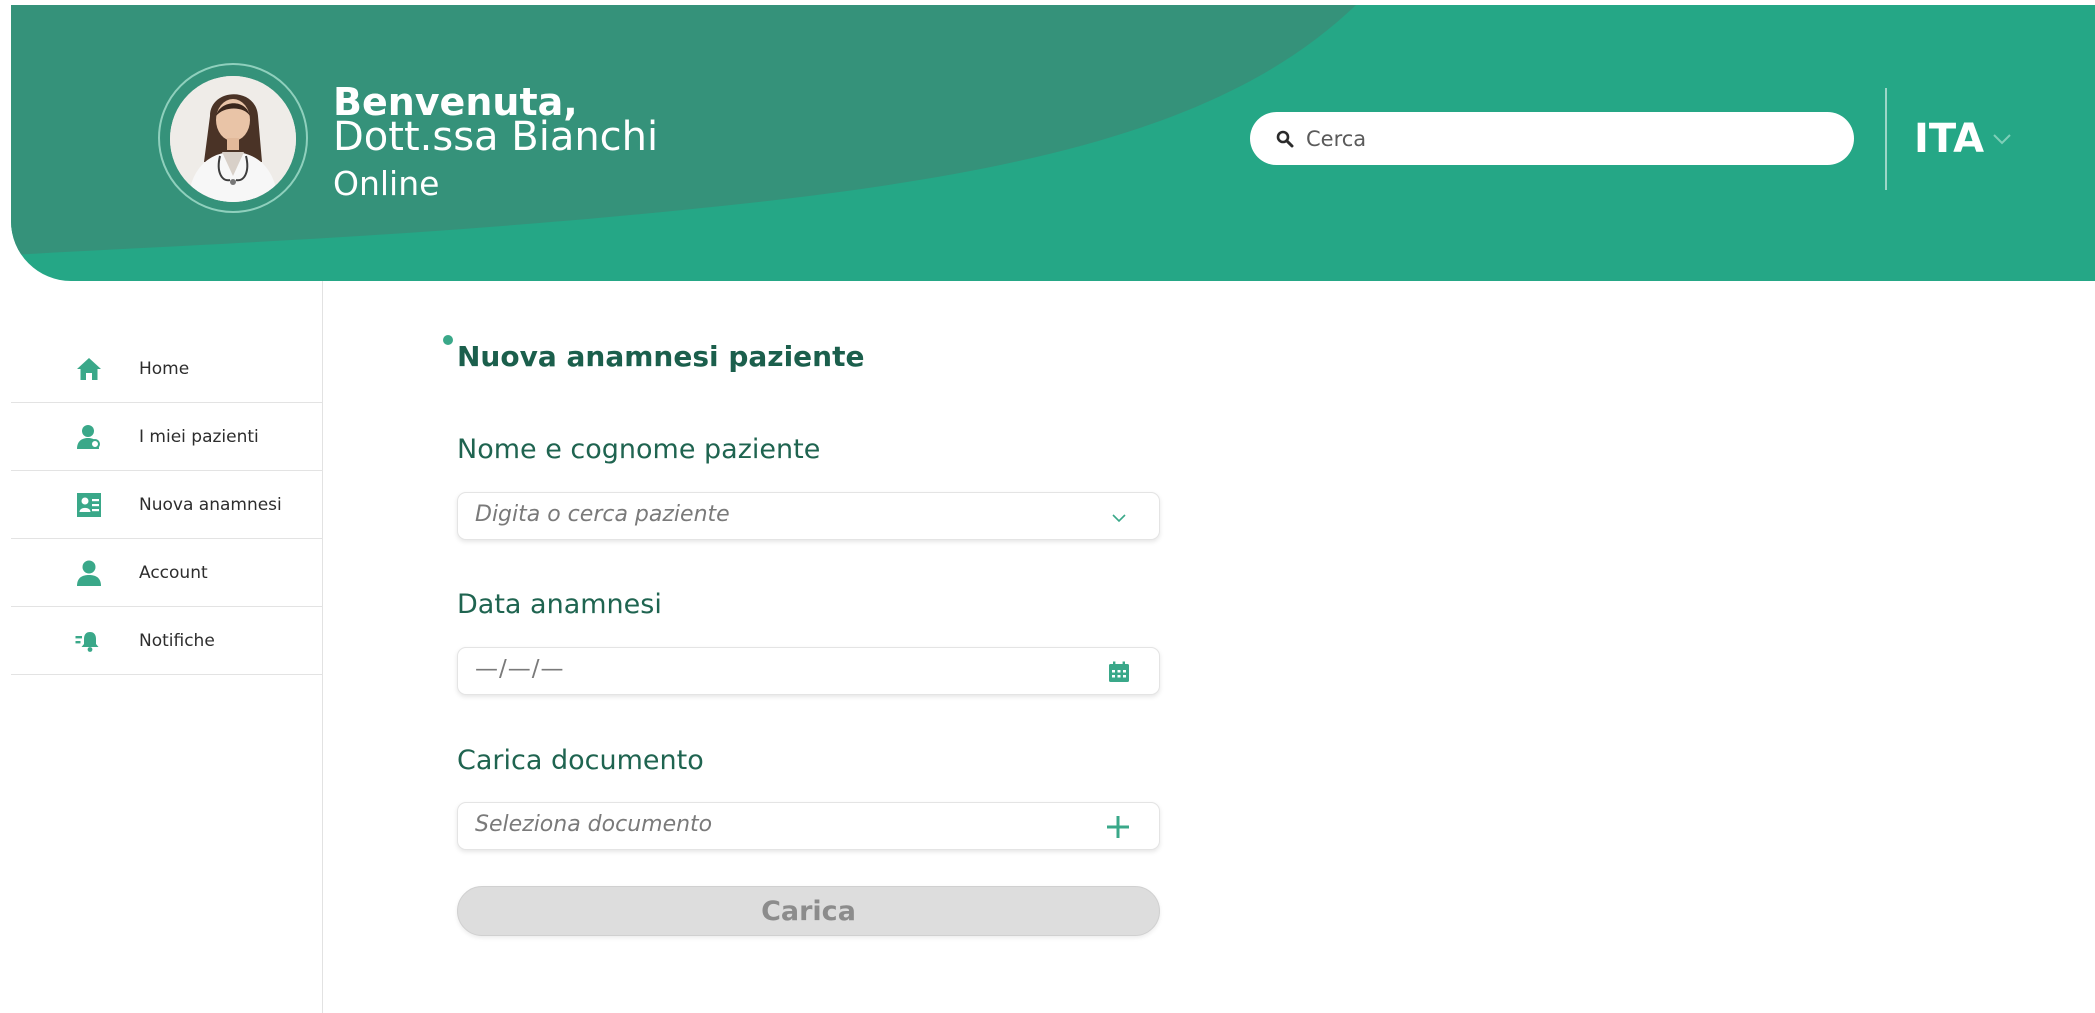 This screenshot has height=1013, width=2095. I want to click on search-input, so click(1566, 138).